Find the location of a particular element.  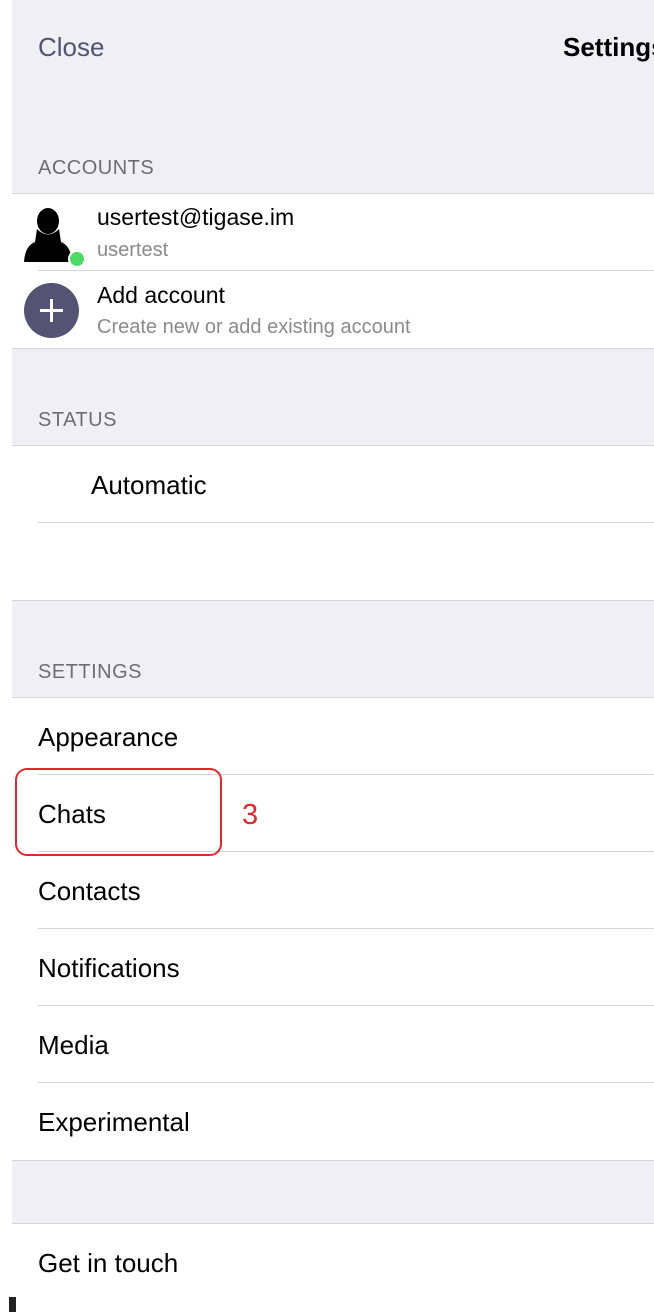

accounts-section-header: ACCOUNTS is located at coordinates (96, 168).